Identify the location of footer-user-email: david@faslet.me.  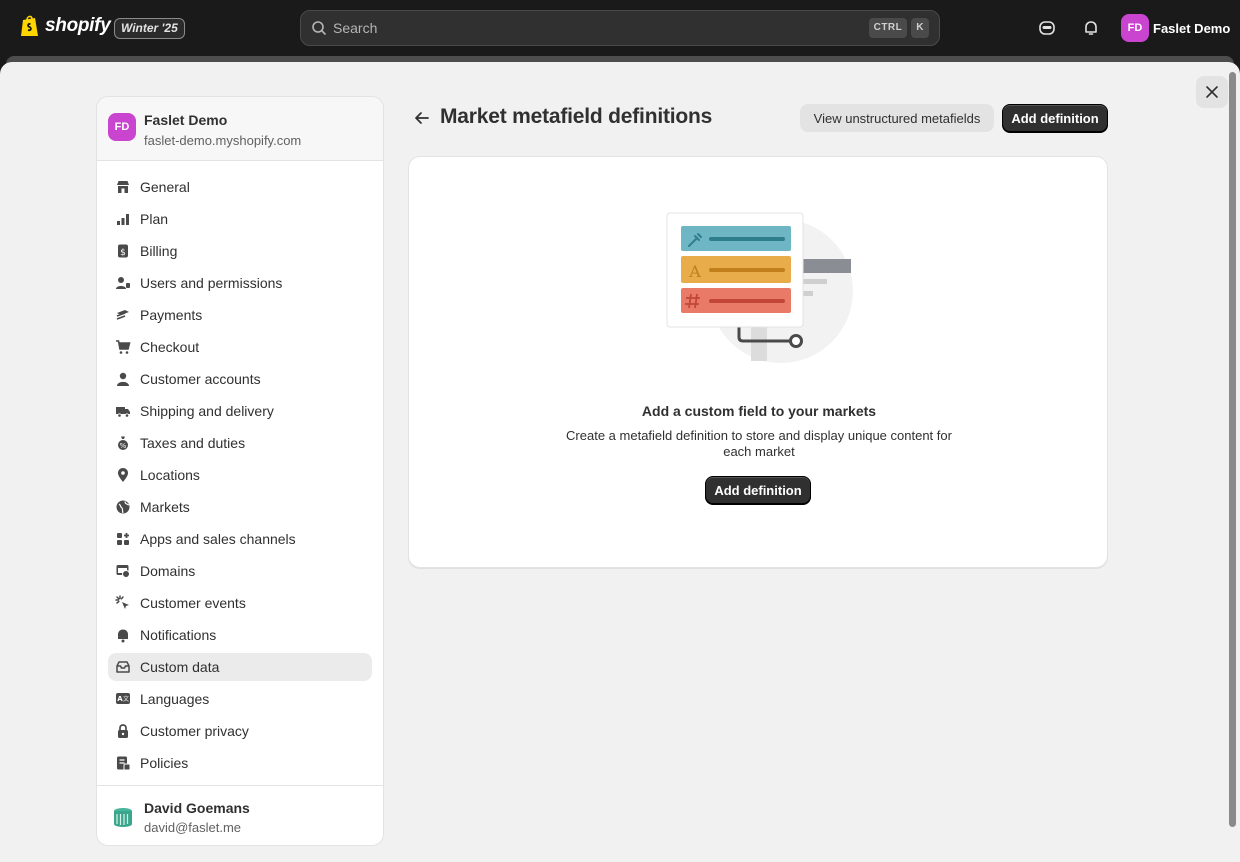
(193, 827).